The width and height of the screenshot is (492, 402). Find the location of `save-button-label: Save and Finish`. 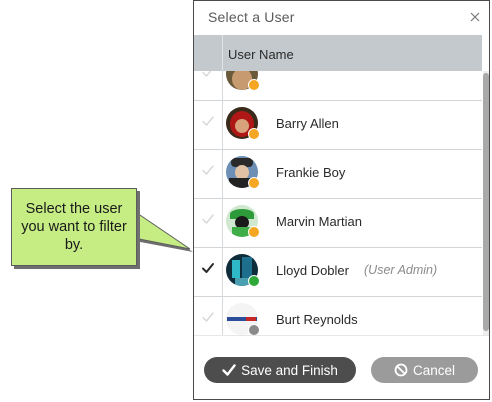

save-button-label: Save and Finish is located at coordinates (289, 370).